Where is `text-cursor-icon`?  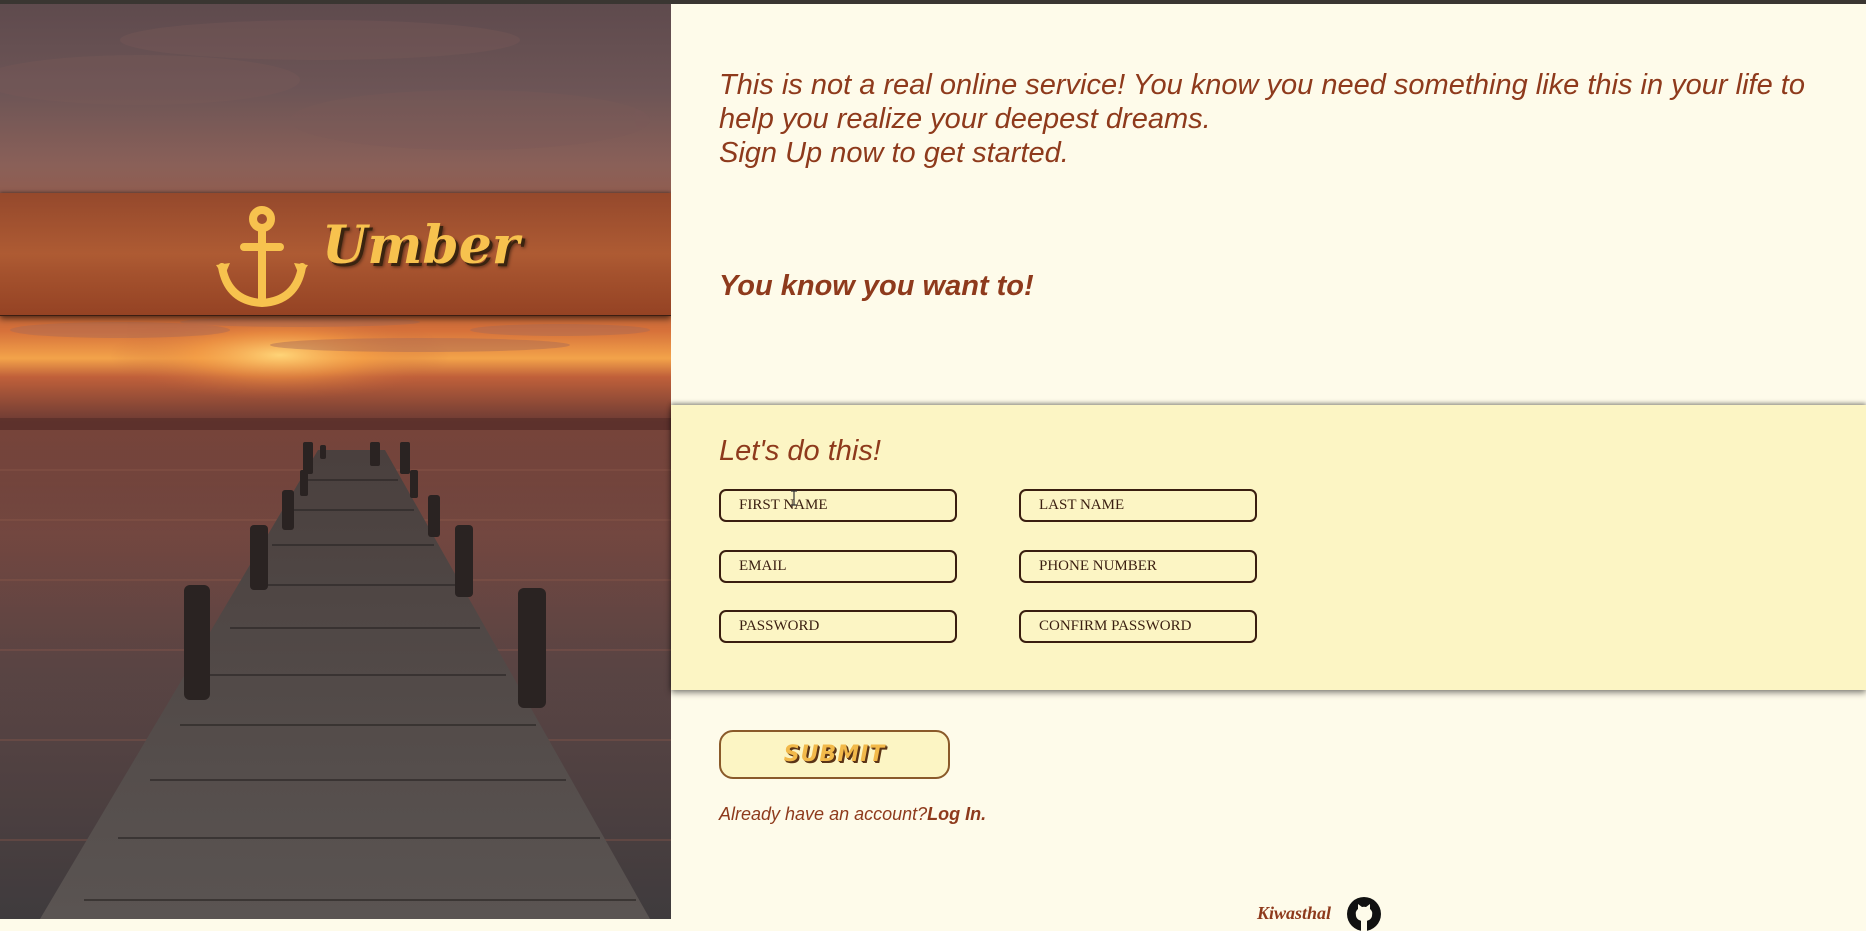 text-cursor-icon is located at coordinates (794, 498).